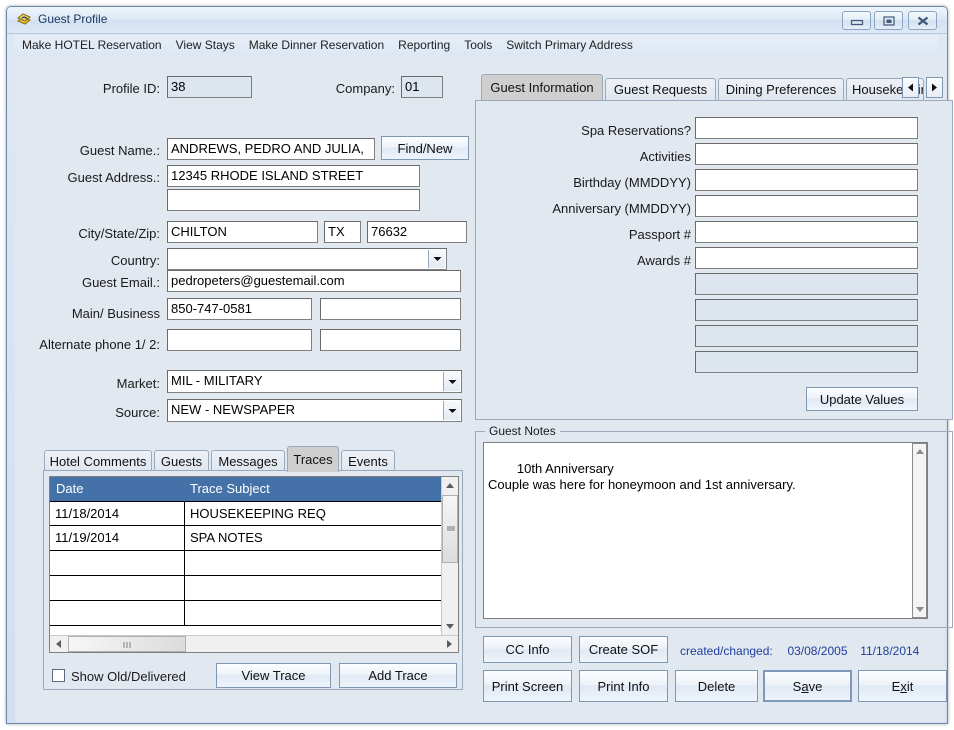  What do you see at coordinates (781, 89) in the screenshot?
I see `tab-dining-preferences: Dining Preferences` at bounding box center [781, 89].